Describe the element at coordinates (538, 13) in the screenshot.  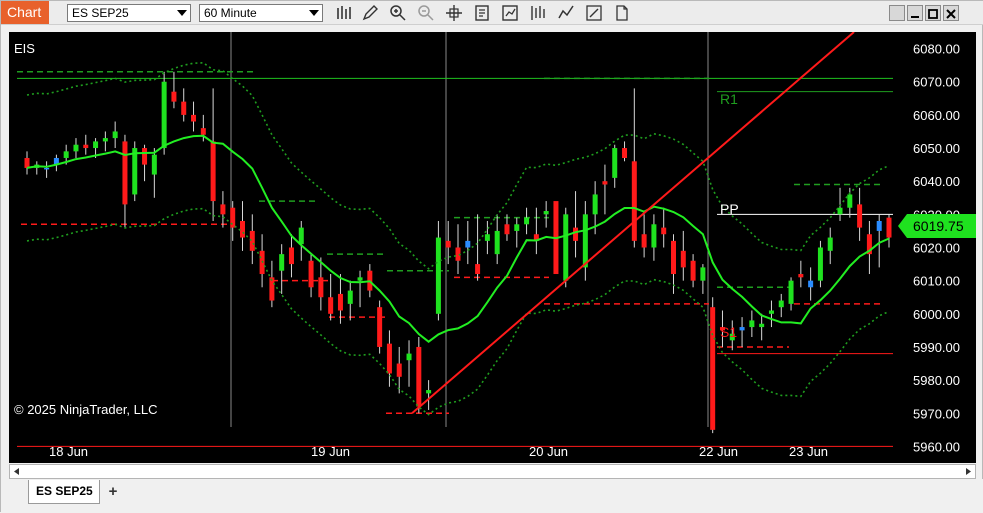
I see `indicators-icon` at that location.